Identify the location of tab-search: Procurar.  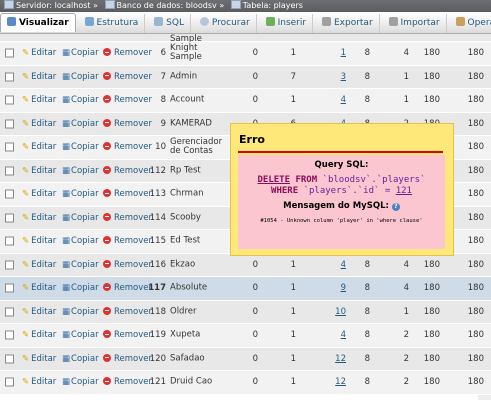
(225, 23).